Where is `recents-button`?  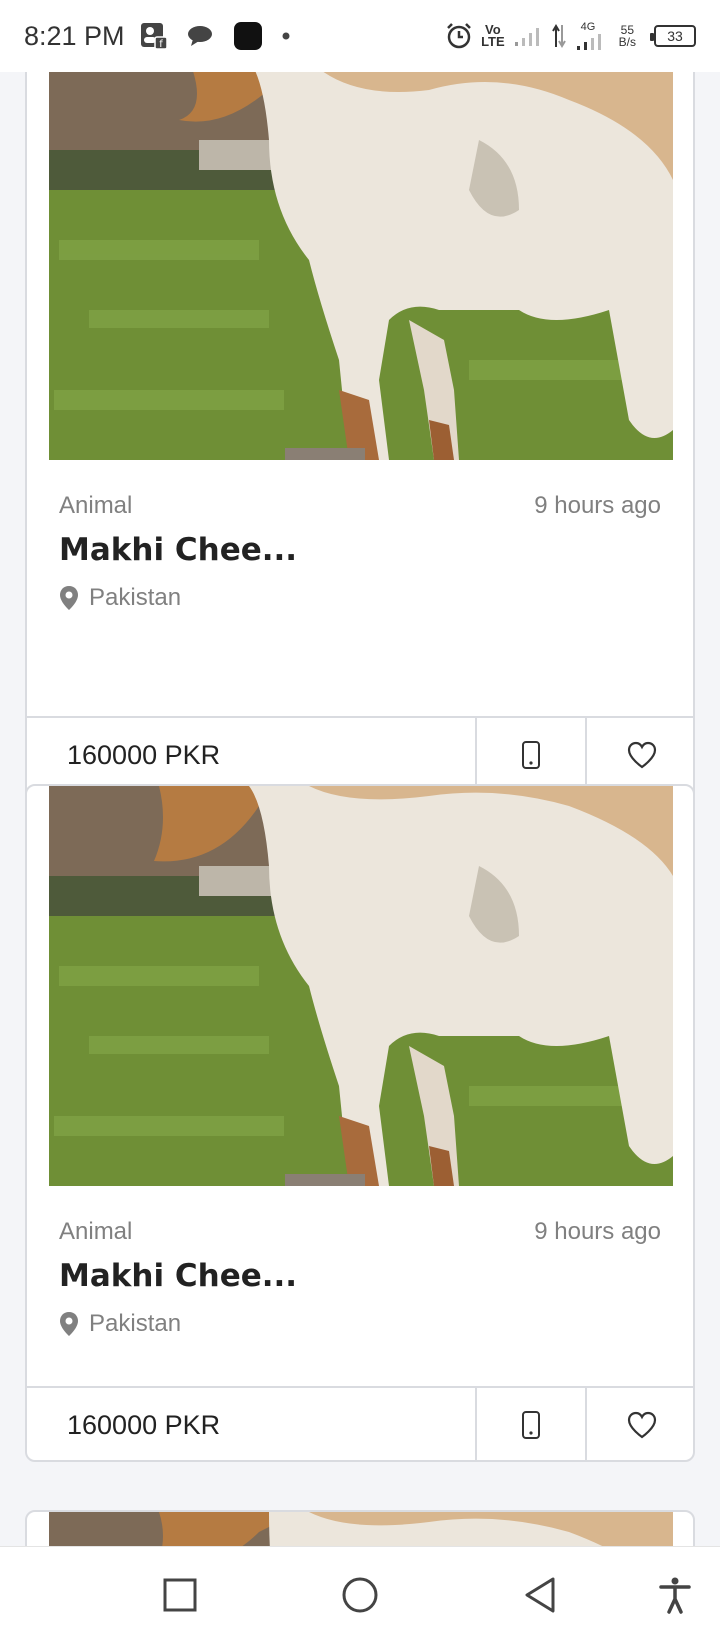
recents-button is located at coordinates (180, 1595).